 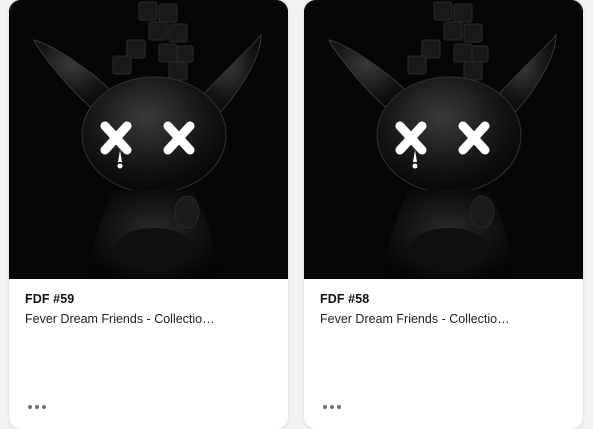 I want to click on nft-title: FDF #59, so click(x=49, y=299).